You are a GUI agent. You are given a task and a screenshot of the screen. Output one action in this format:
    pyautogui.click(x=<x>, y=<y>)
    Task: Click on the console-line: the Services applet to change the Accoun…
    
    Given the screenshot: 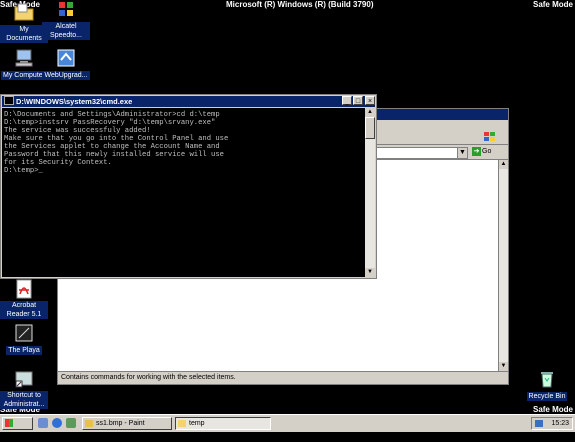 What is the action you would take?
    pyautogui.click(x=112, y=147)
    